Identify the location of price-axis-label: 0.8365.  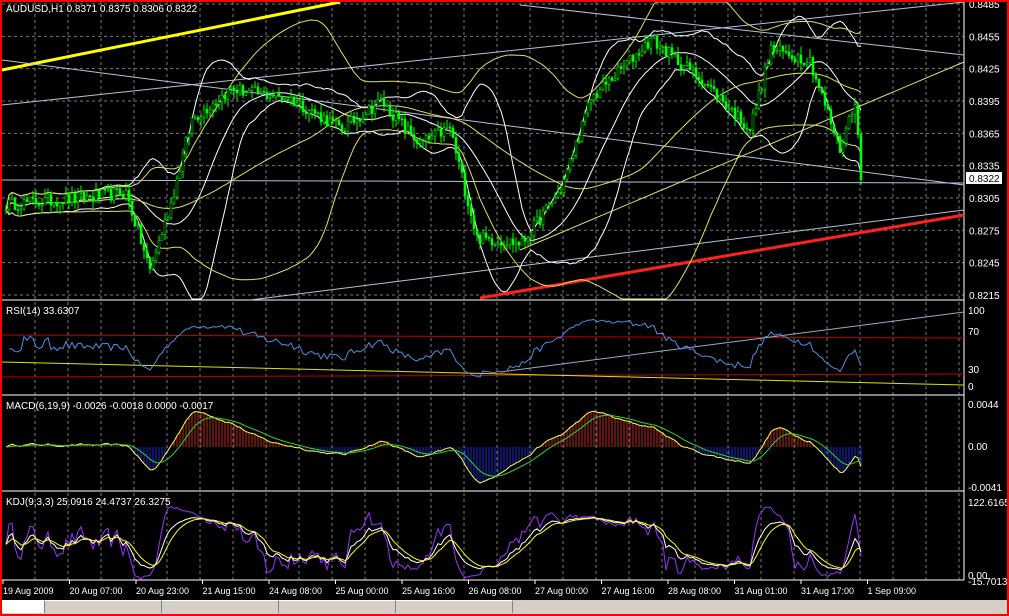
(984, 134).